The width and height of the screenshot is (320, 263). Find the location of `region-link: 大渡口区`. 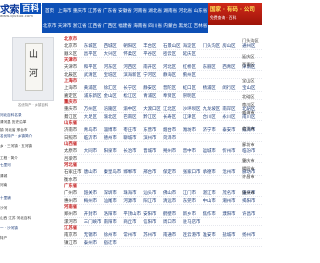

region-link: 大渡口区 is located at coordinates (153, 109).